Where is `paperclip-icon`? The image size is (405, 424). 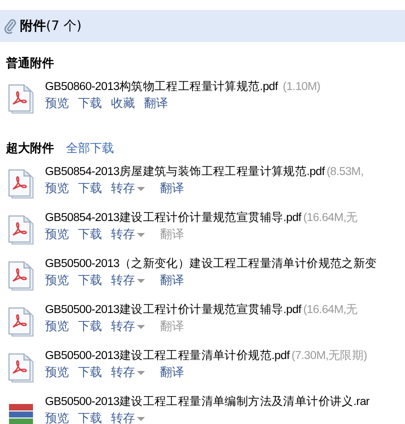
paperclip-icon is located at coordinates (10, 26).